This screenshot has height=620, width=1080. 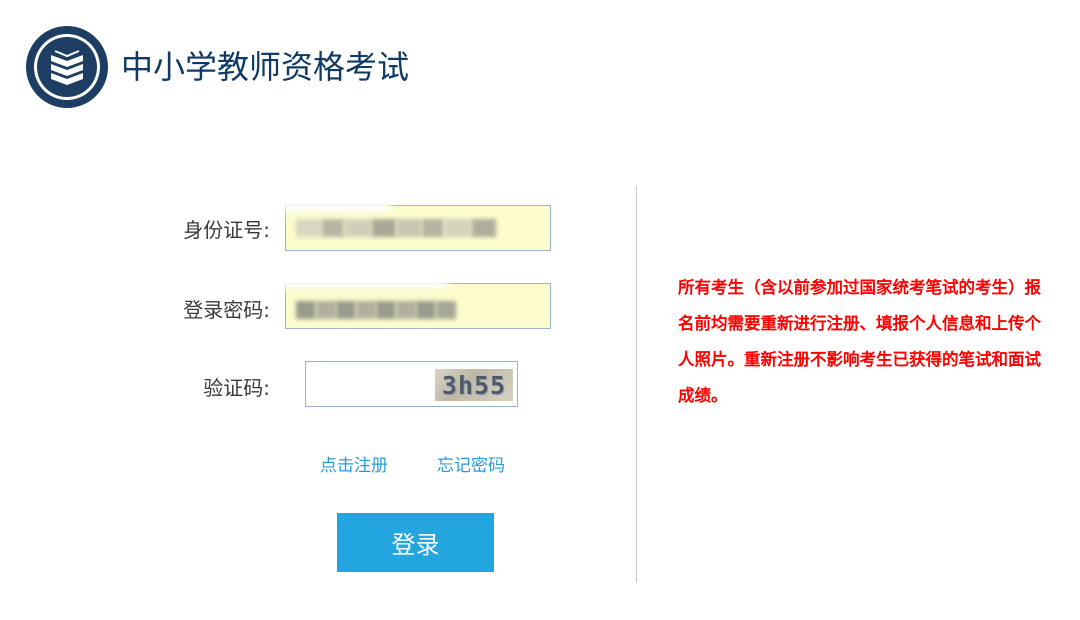 What do you see at coordinates (354, 466) in the screenshot?
I see `register-link: 点击注册` at bounding box center [354, 466].